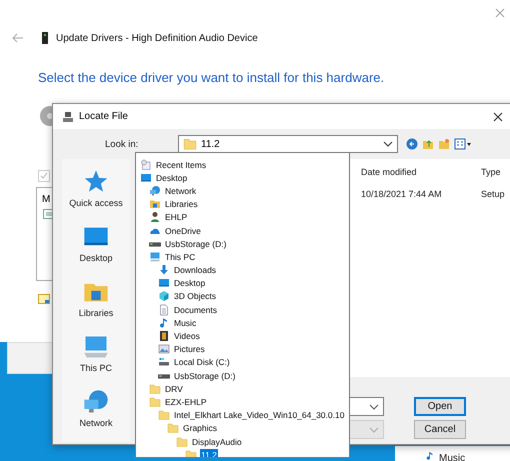  What do you see at coordinates (155, 256) in the screenshot?
I see `computer-icon` at bounding box center [155, 256].